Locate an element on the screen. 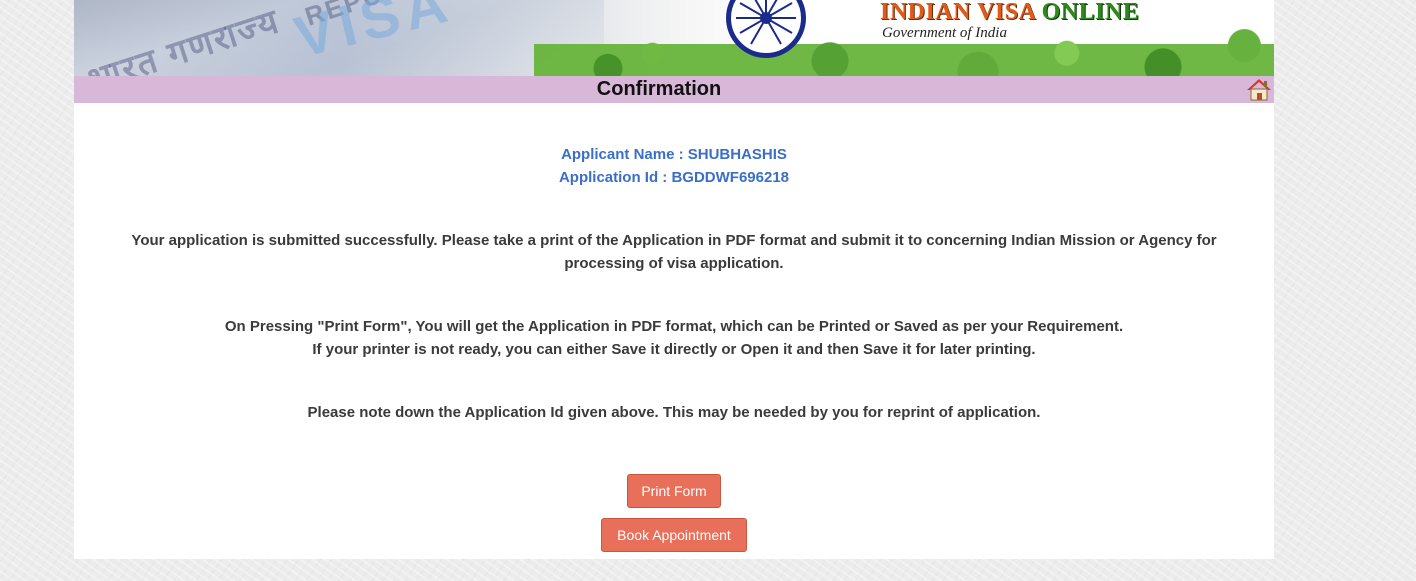 The width and height of the screenshot is (1416, 581). brand-subtitle: Government of India is located at coordinates (944, 33).